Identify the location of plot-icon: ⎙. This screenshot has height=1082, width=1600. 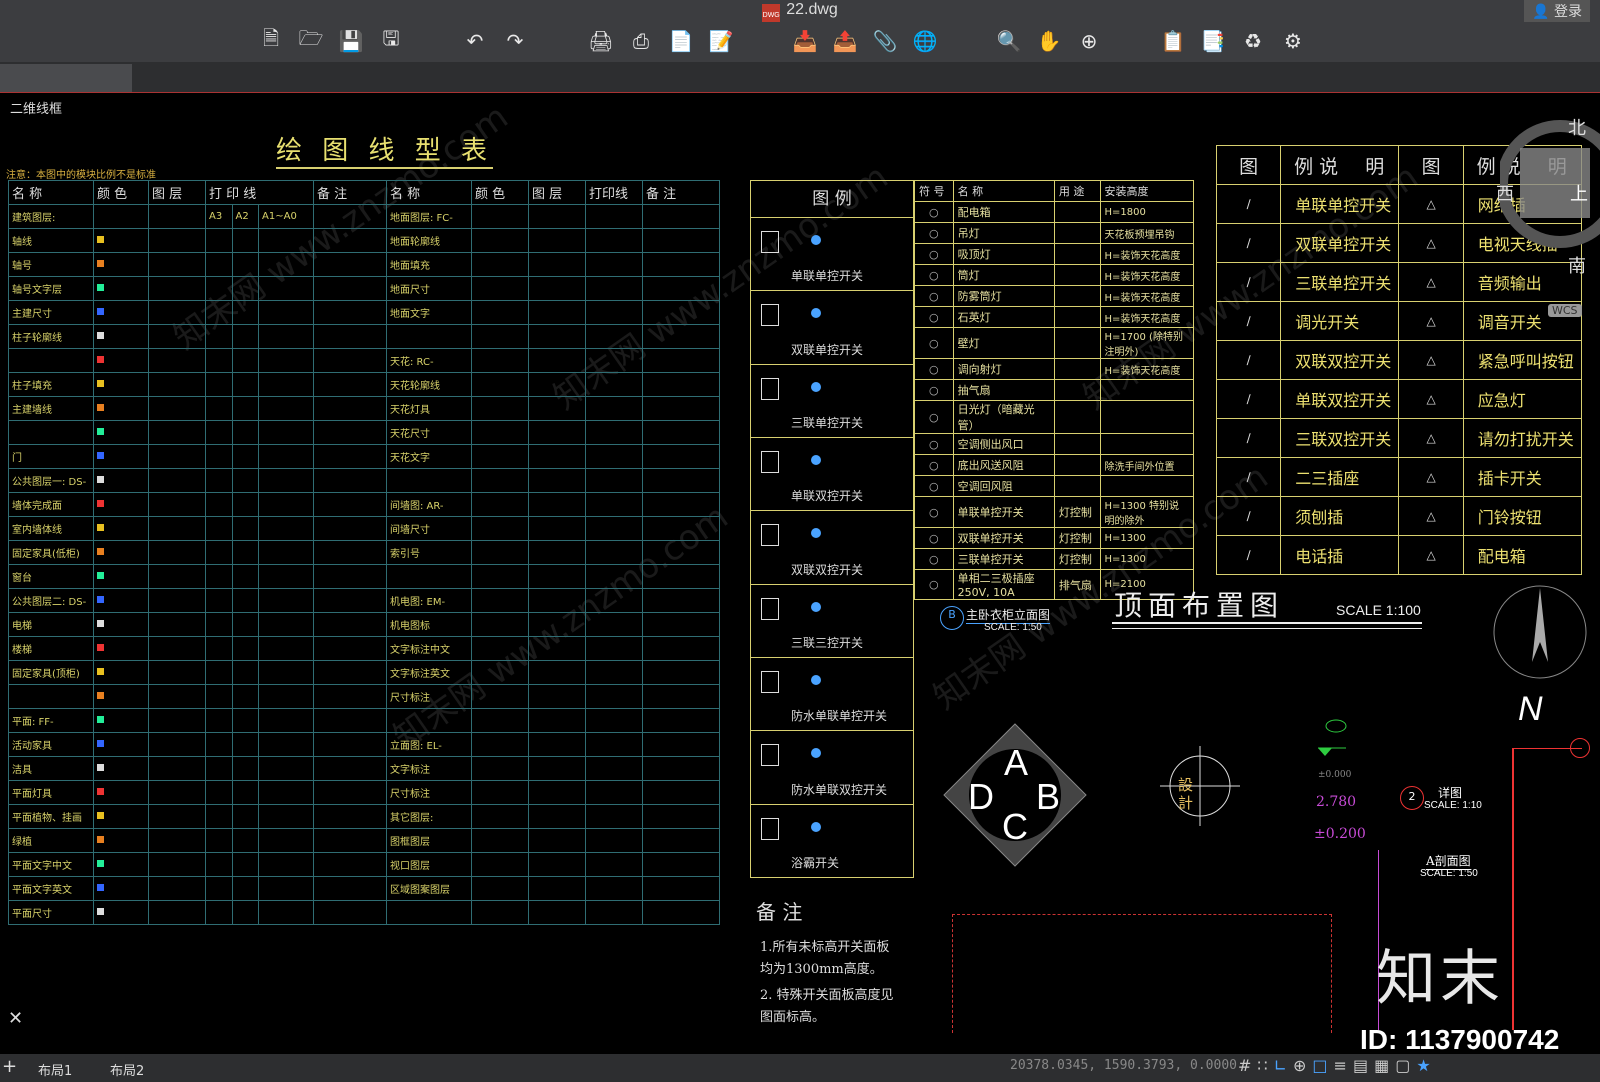
(641, 41).